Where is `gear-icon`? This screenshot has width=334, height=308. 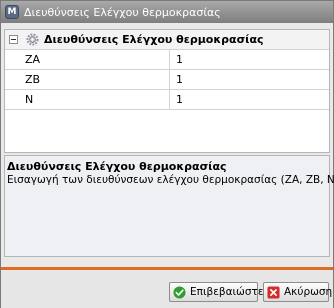 gear-icon is located at coordinates (32, 39).